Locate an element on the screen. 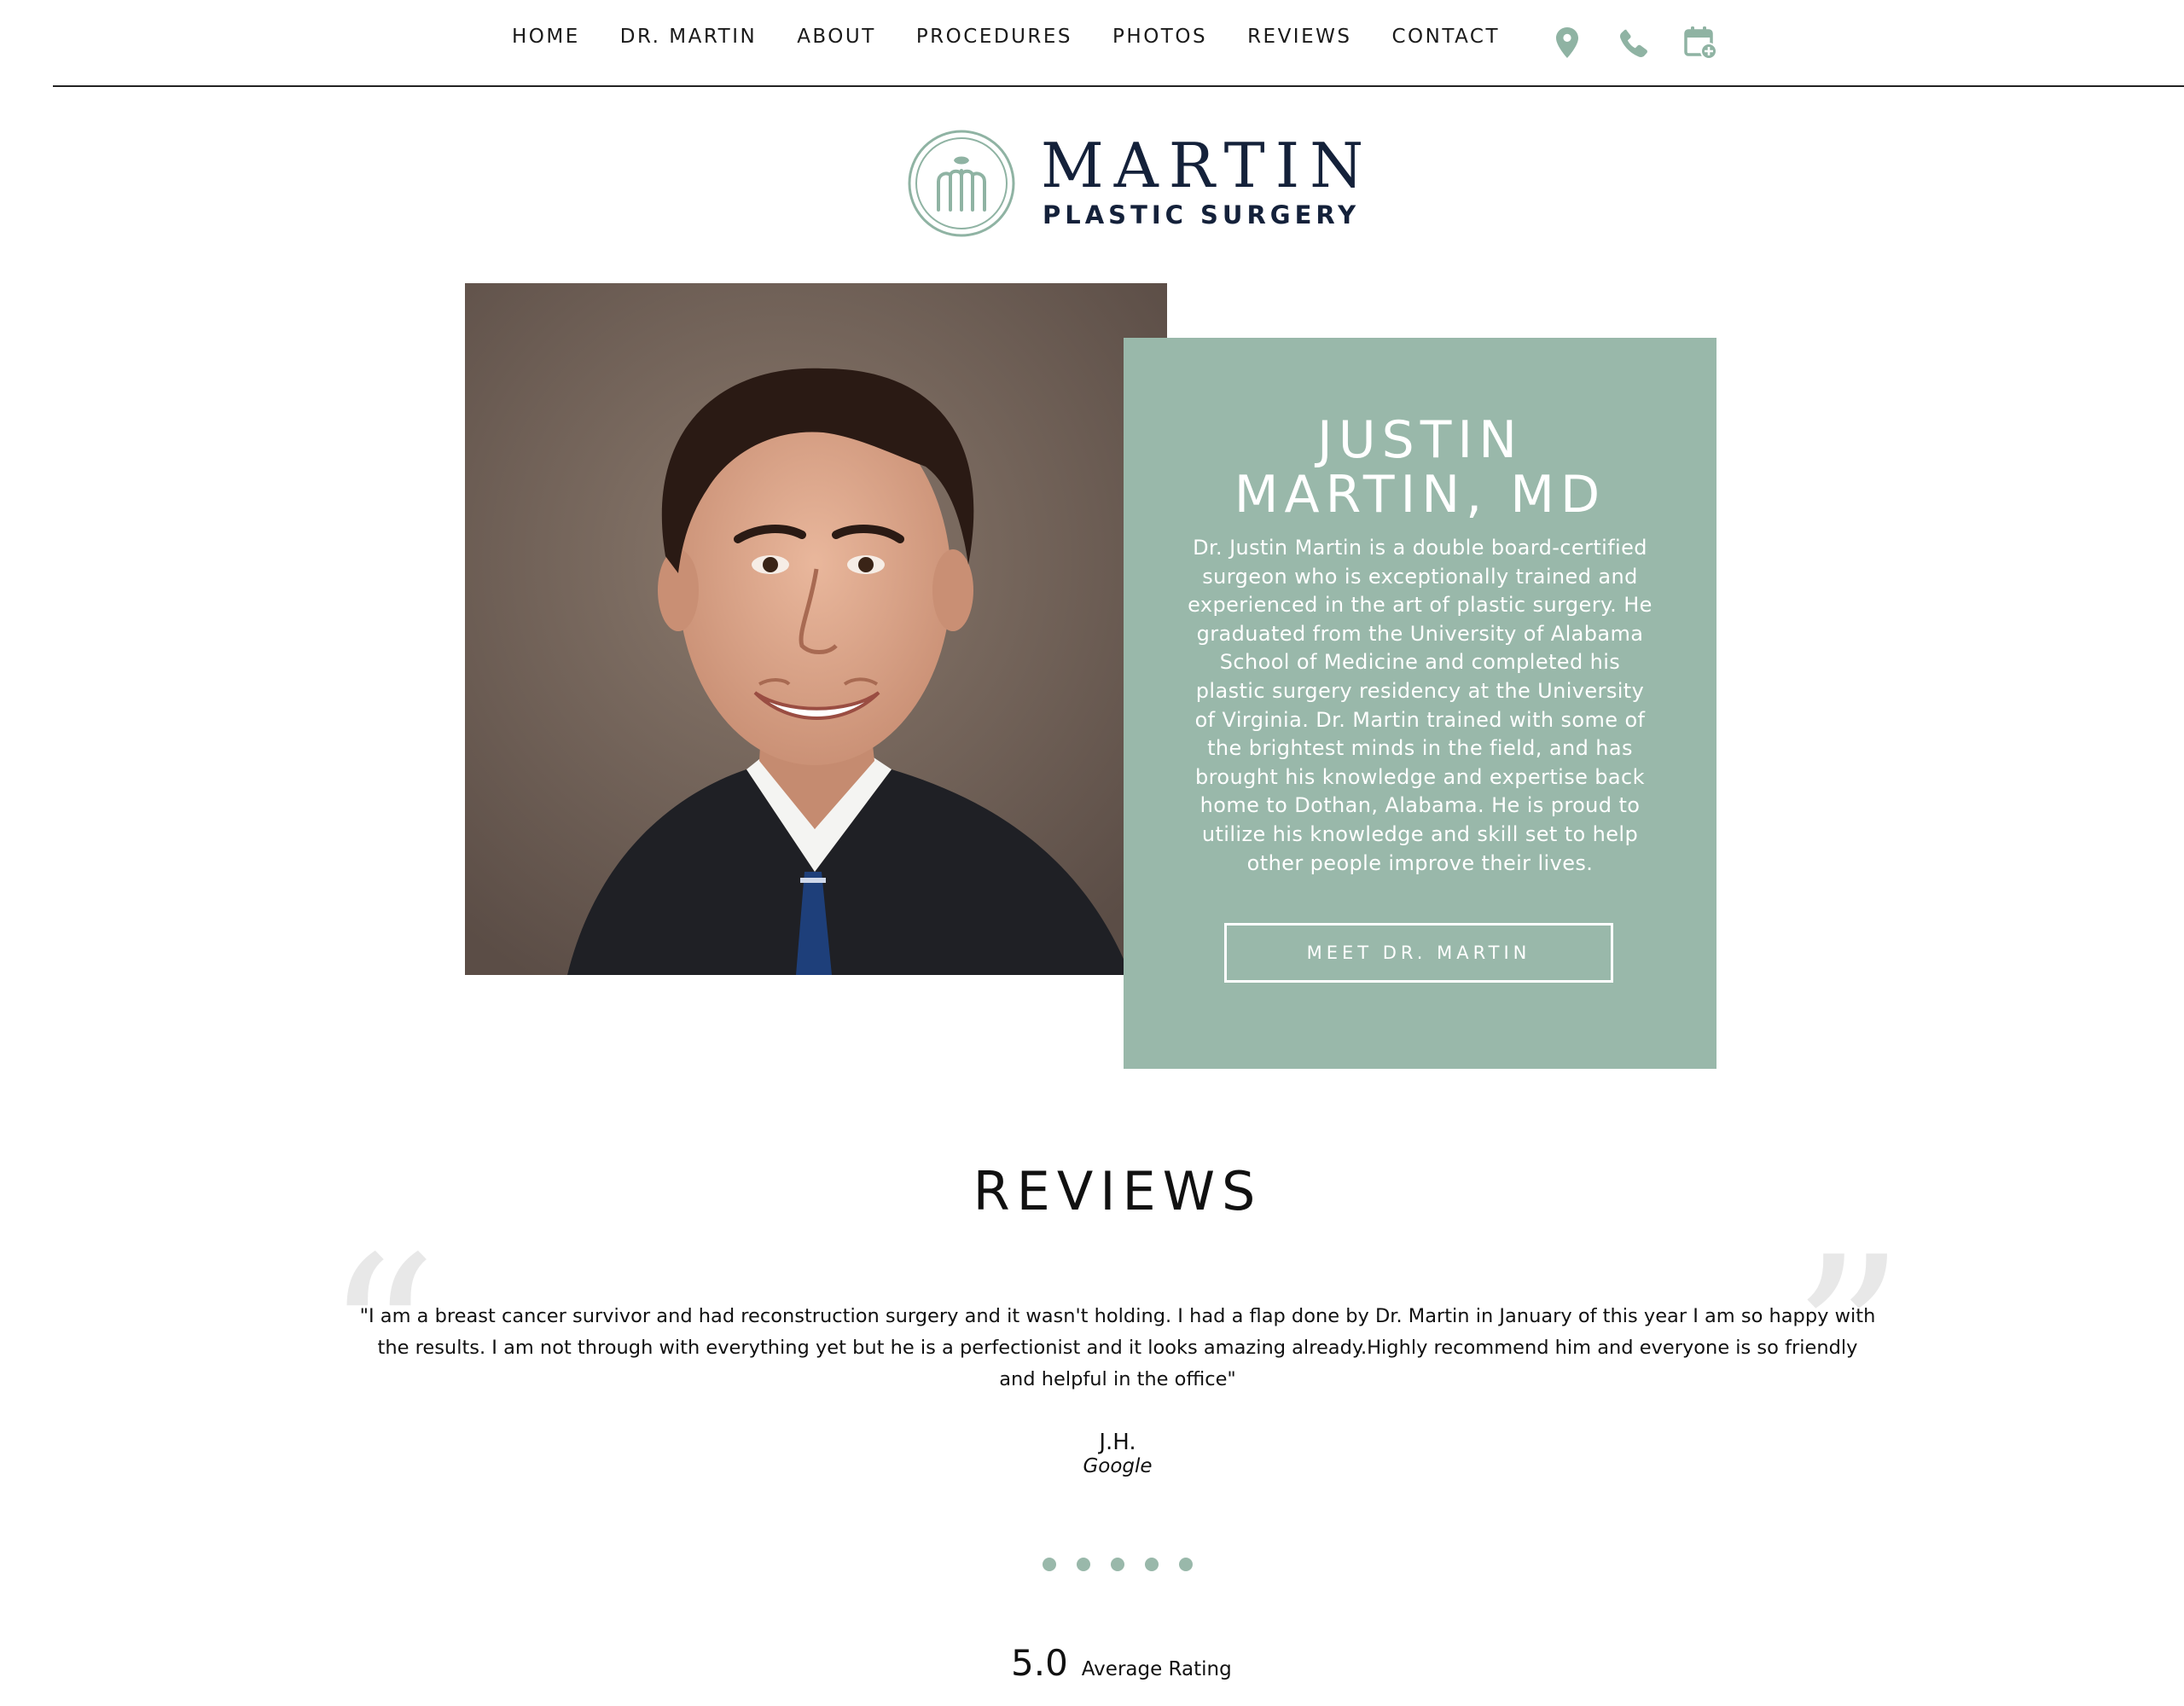  logo-mark-icon is located at coordinates (961, 183).